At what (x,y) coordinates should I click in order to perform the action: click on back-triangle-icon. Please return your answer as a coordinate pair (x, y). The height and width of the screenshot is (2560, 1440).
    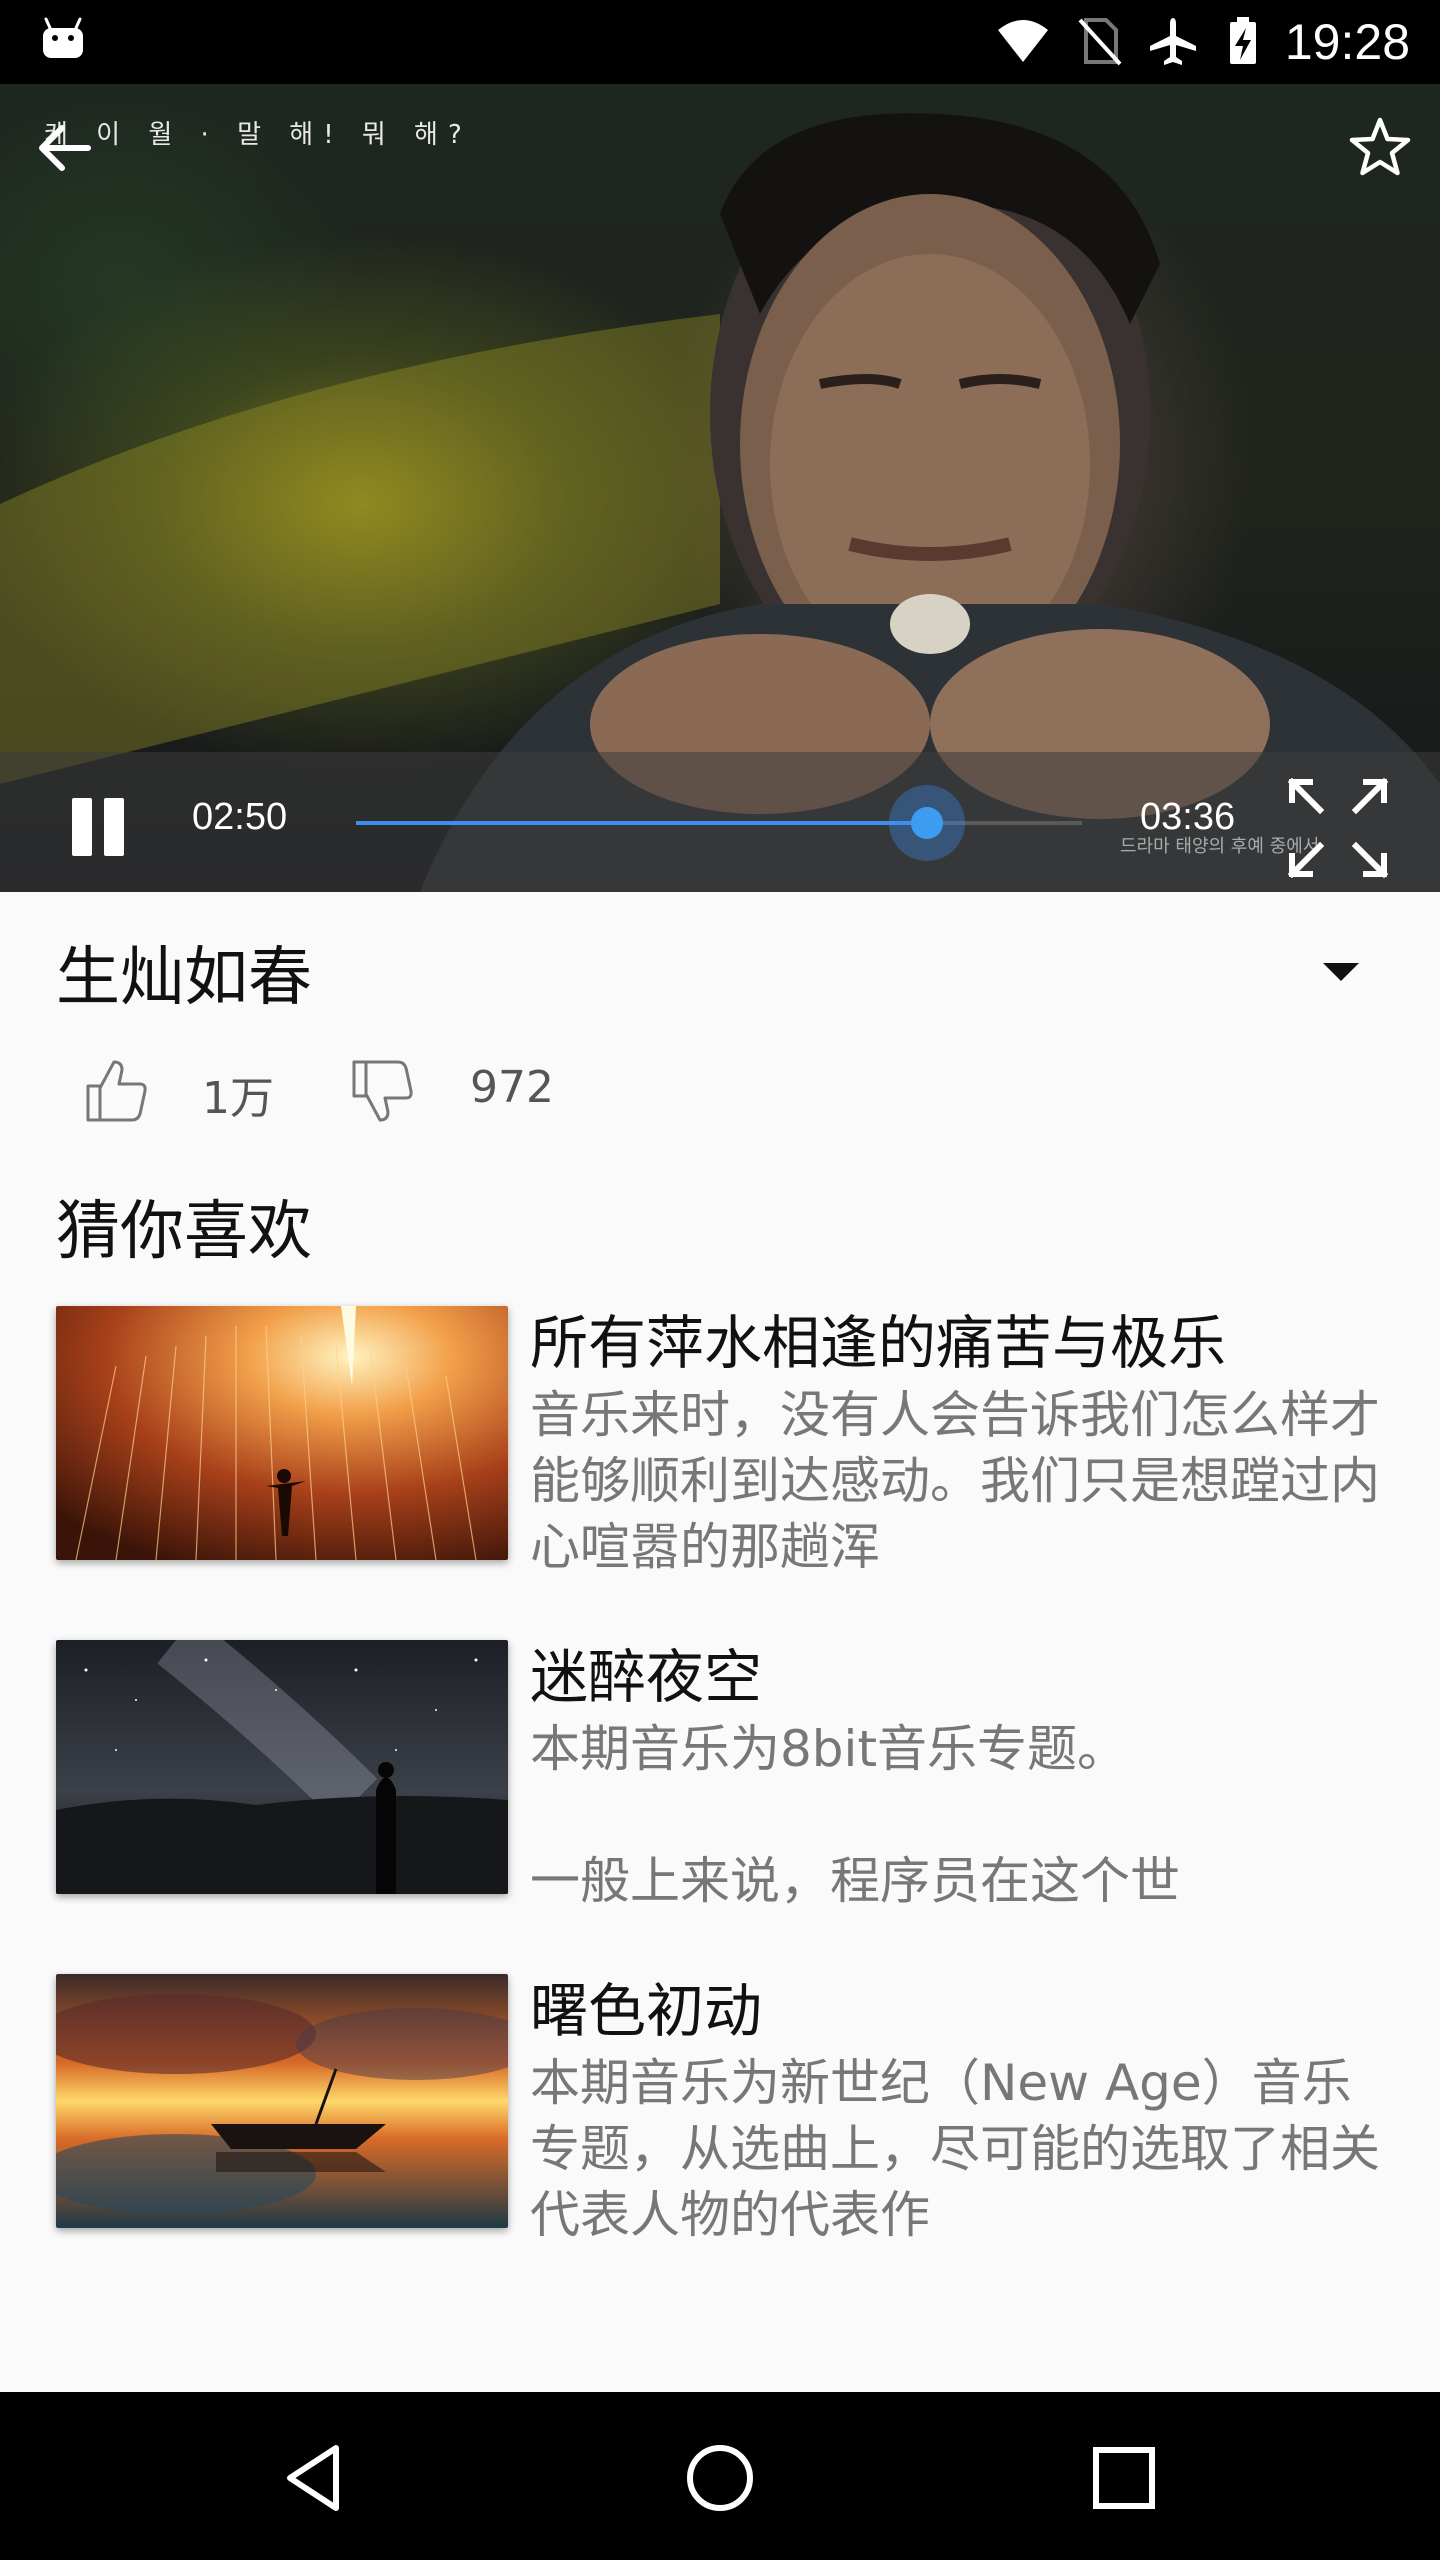
    Looking at the image, I should click on (316, 2478).